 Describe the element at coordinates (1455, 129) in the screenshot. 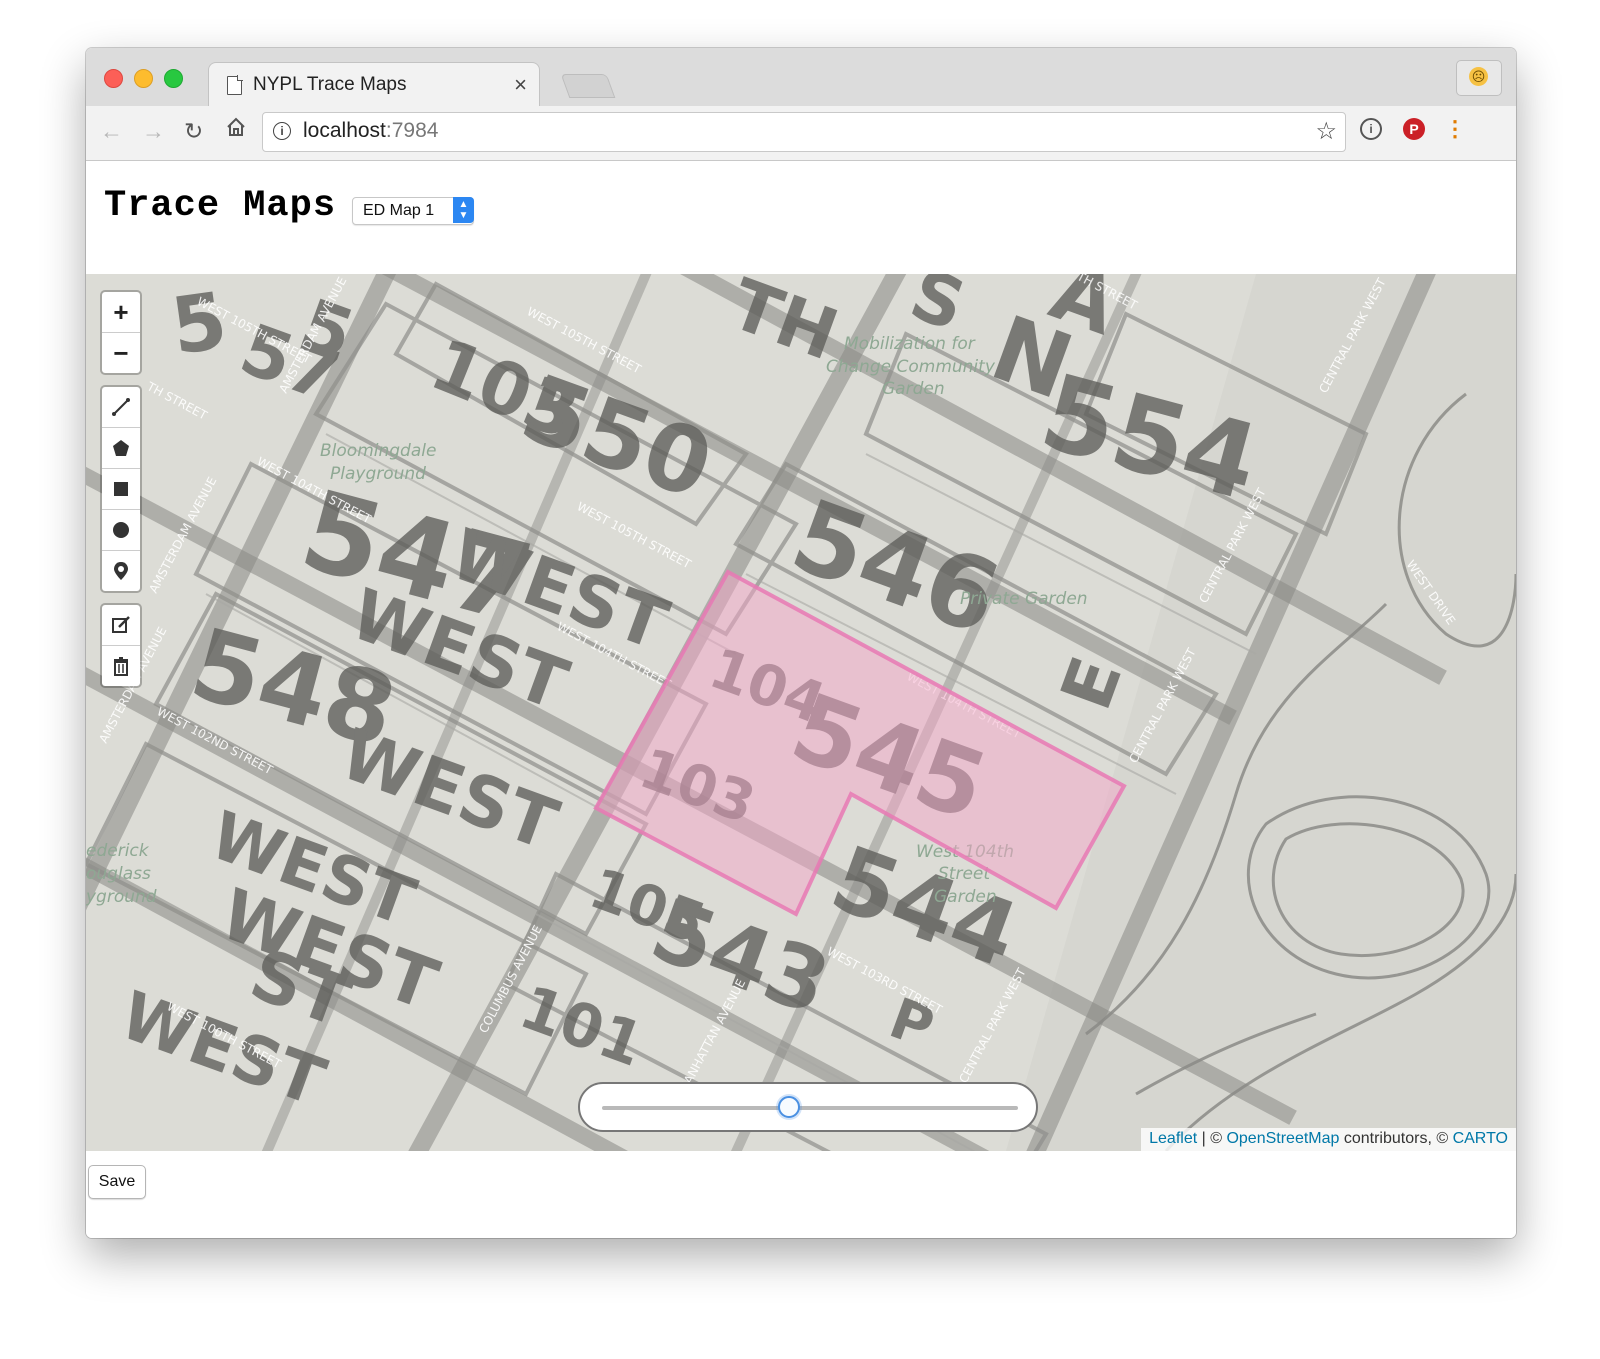

I see `menu-kebab-icon: ⋮` at that location.